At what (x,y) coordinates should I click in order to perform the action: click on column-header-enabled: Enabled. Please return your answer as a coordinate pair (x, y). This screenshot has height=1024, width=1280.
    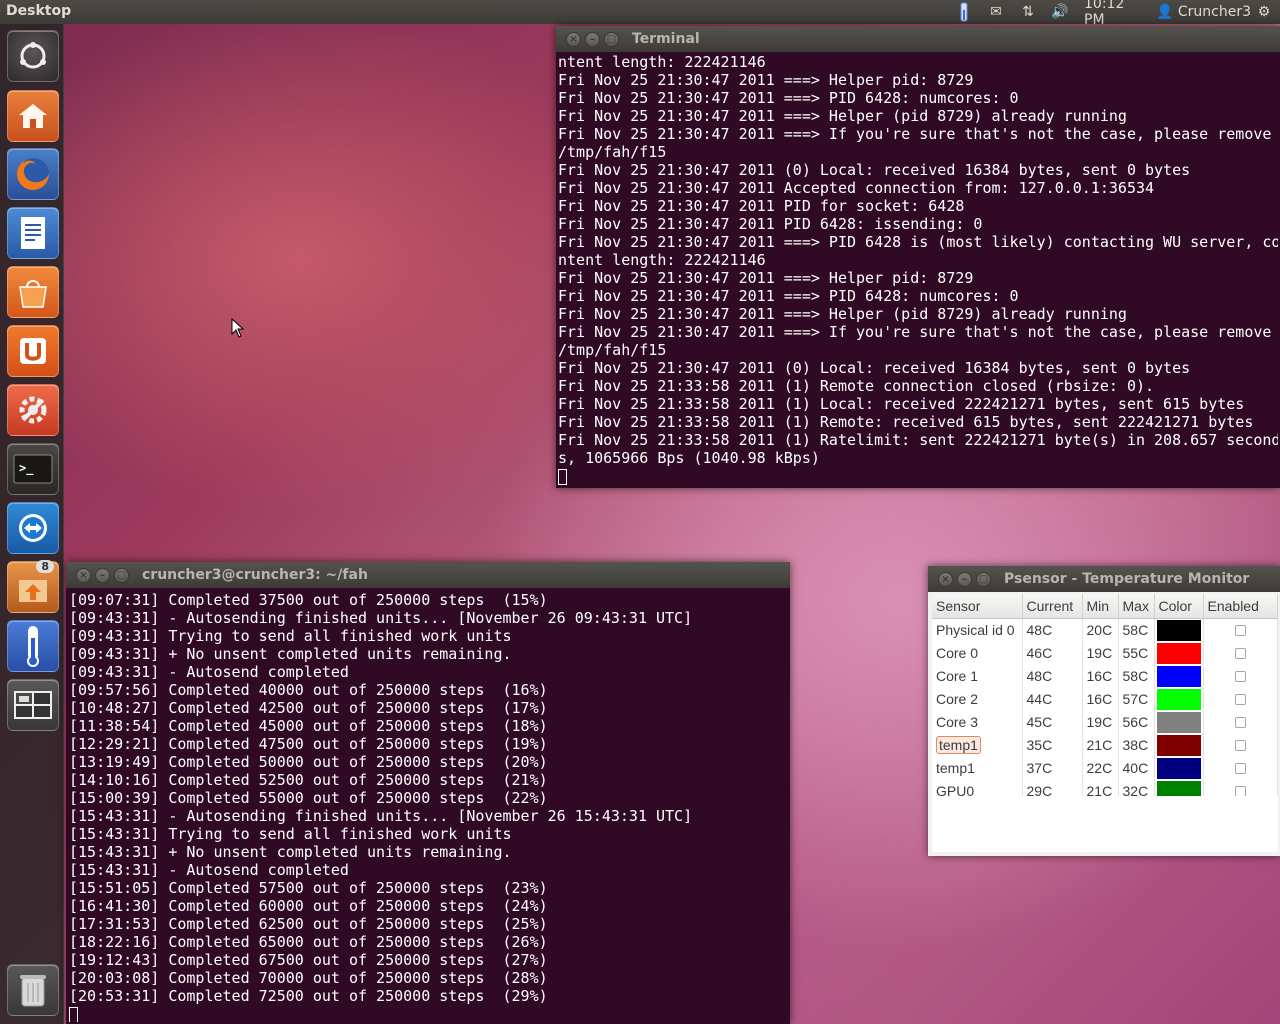
    Looking at the image, I should click on (1240, 606).